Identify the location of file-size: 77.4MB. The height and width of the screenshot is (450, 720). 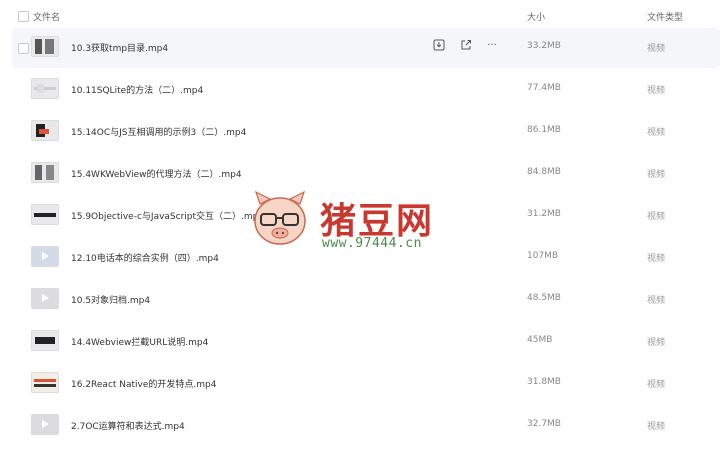
(544, 88).